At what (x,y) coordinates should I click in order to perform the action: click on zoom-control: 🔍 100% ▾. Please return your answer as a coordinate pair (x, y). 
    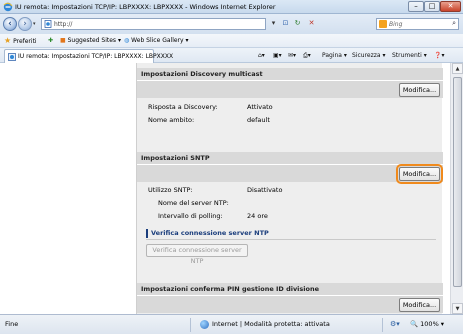
    Looking at the image, I should click on (427, 324).